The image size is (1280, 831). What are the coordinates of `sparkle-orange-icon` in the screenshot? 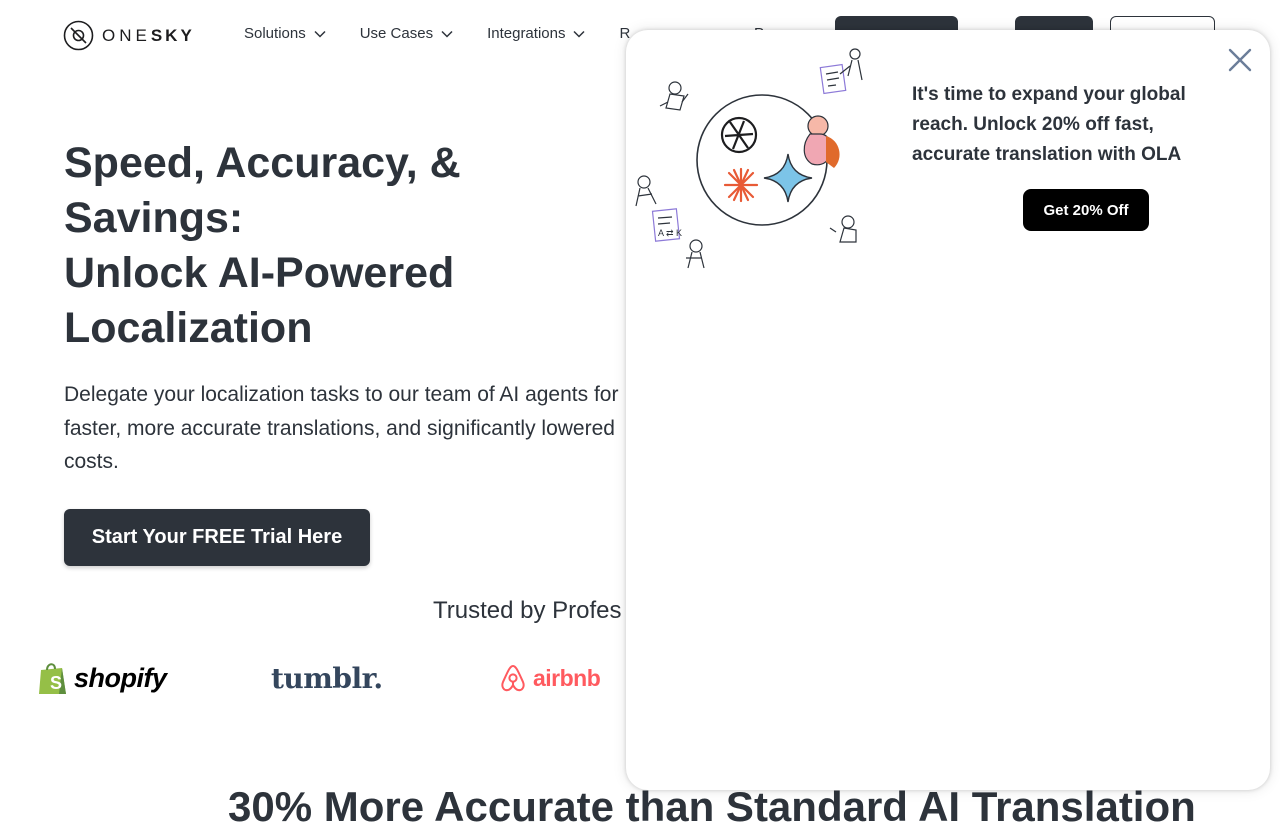 It's located at (741, 185).